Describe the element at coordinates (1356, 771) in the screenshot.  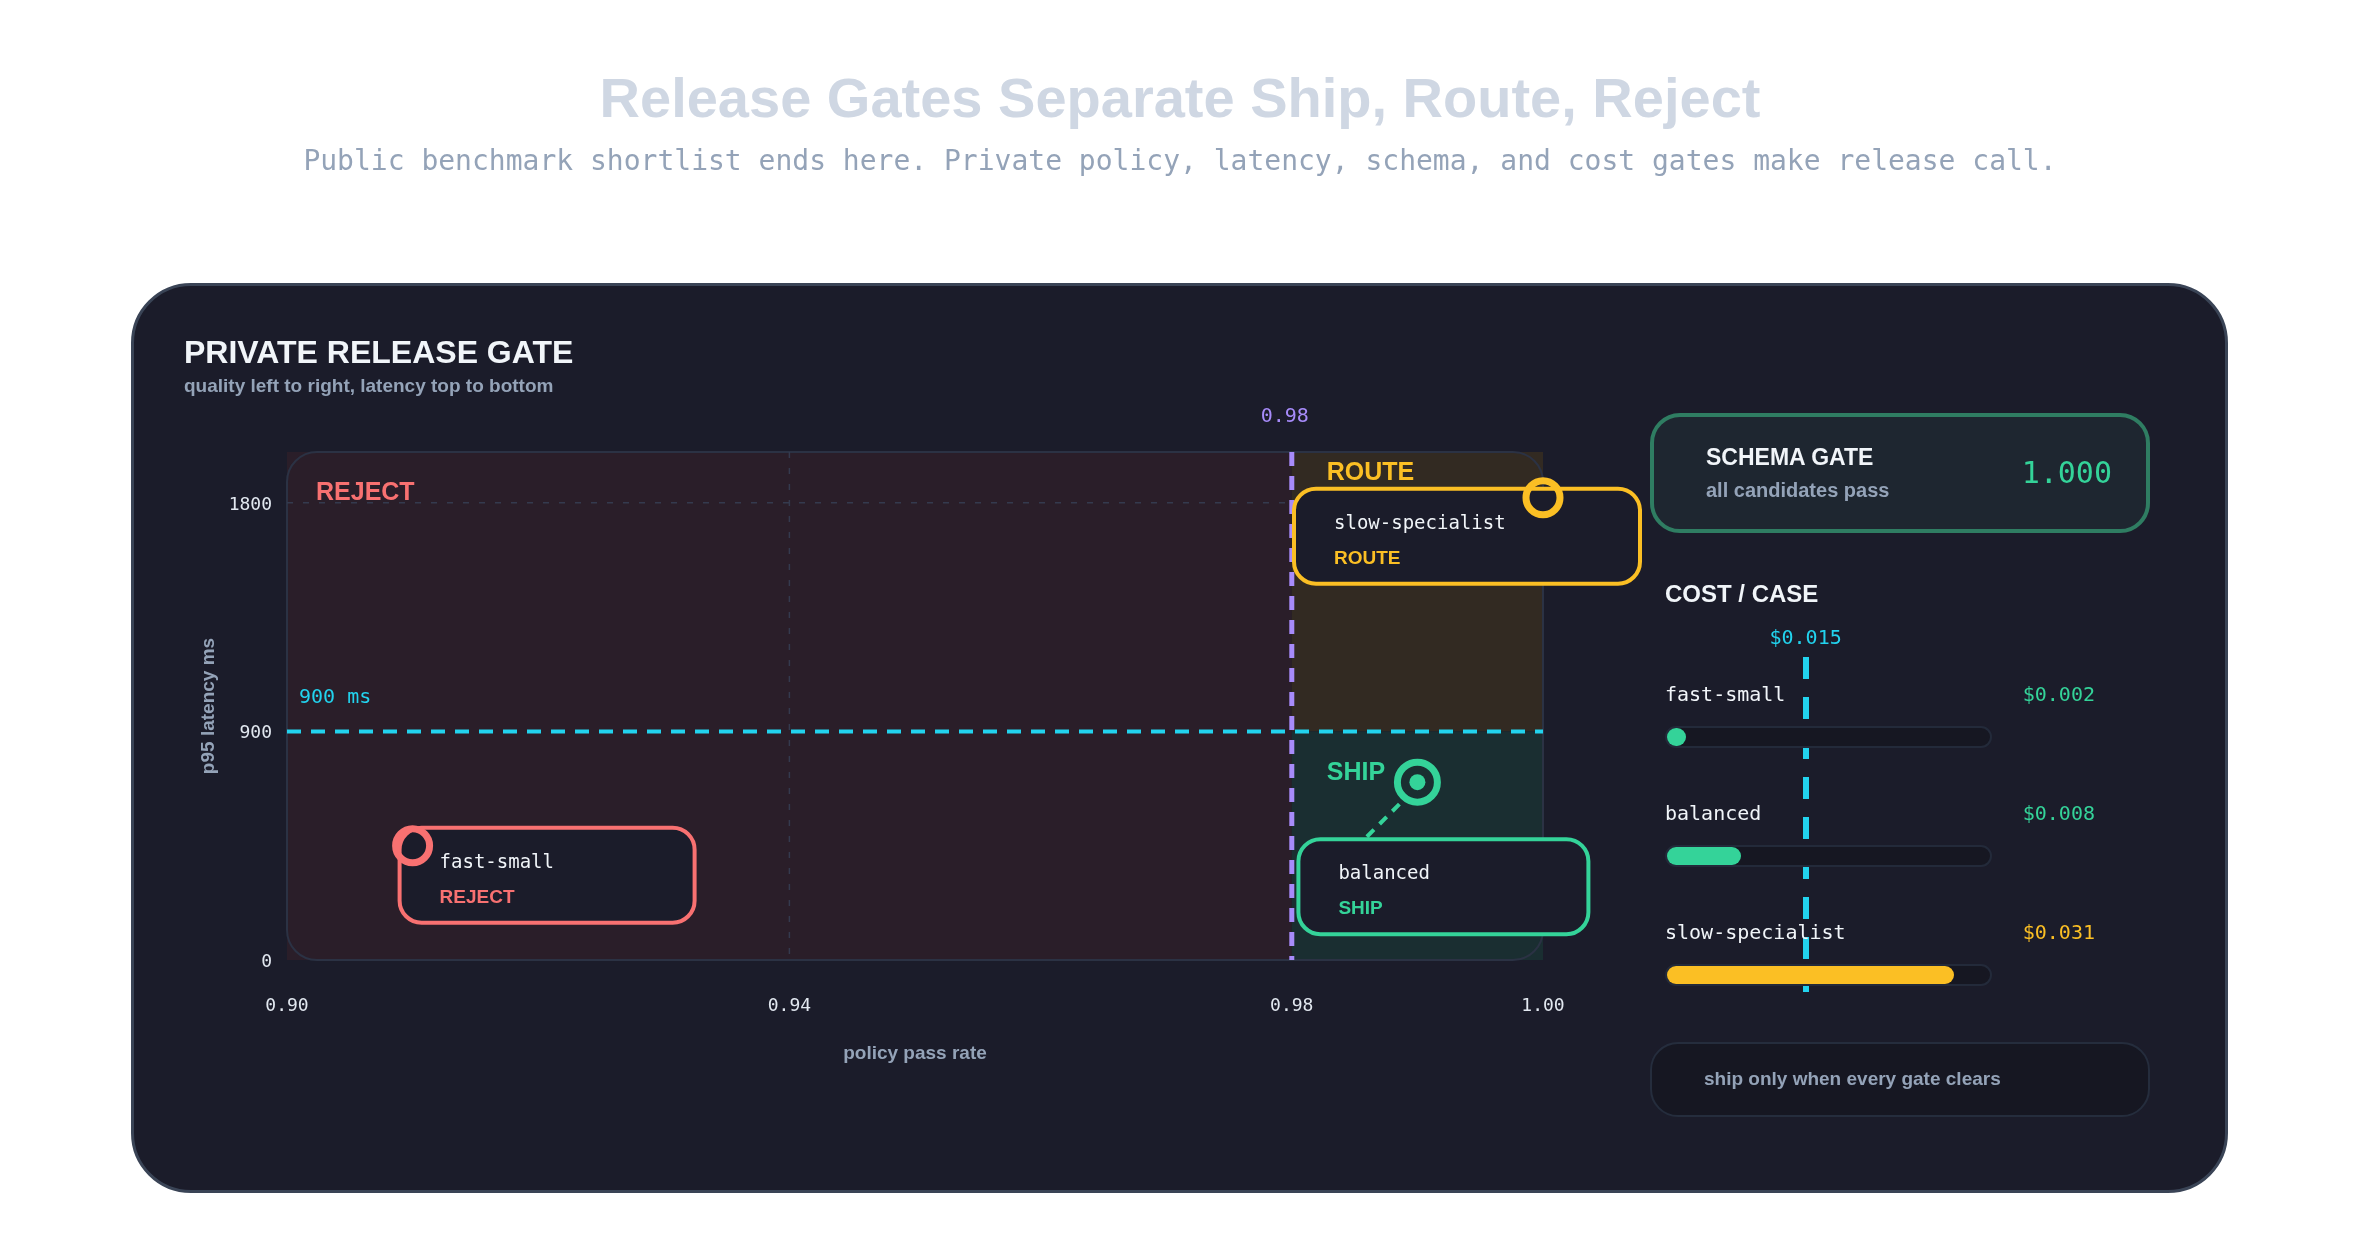
I see `zone-label: SHIP` at that location.